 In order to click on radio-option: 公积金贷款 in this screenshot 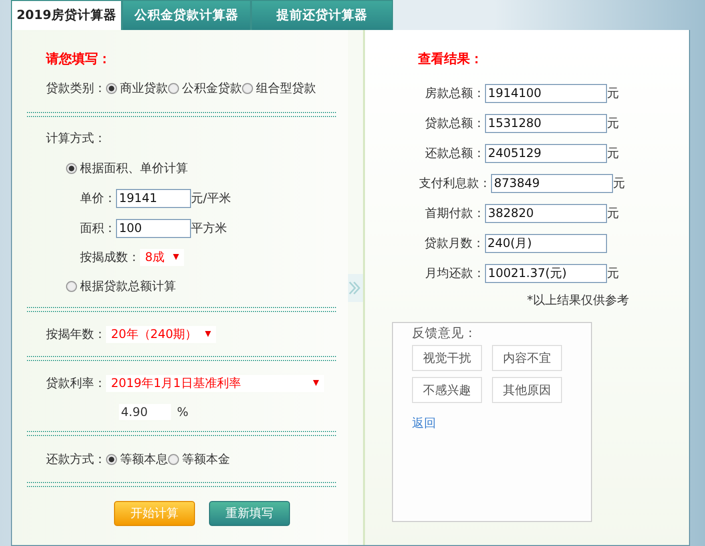, I will do `click(205, 88)`.